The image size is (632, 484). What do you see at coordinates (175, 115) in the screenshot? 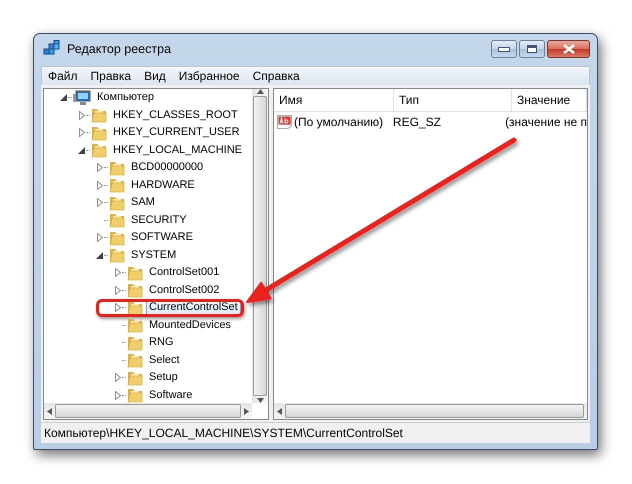
I see `tree-item: HKEY_CLASSES_ROOT` at bounding box center [175, 115].